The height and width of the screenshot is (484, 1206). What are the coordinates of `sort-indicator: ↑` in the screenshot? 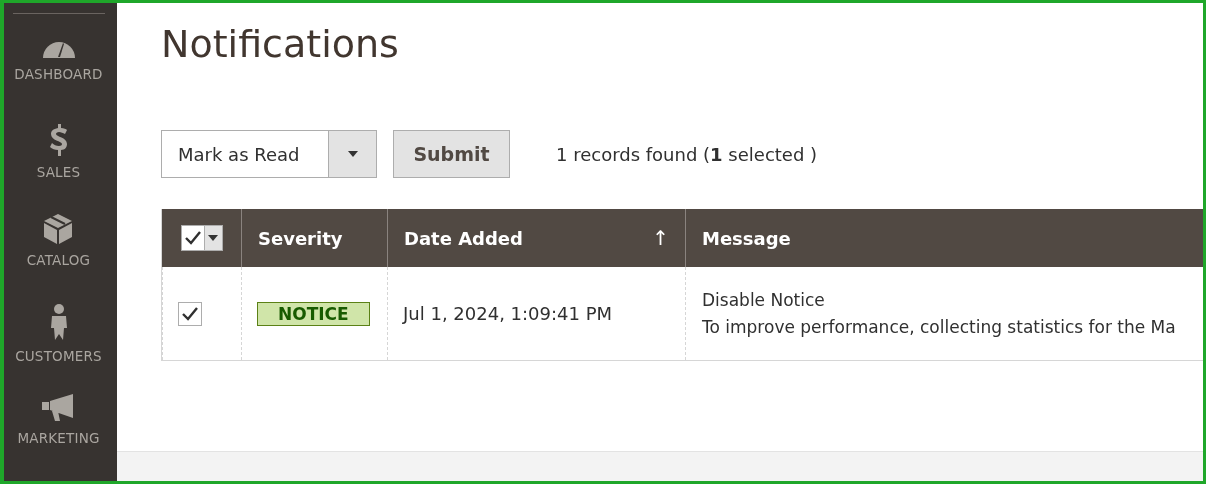 It's located at (660, 238).